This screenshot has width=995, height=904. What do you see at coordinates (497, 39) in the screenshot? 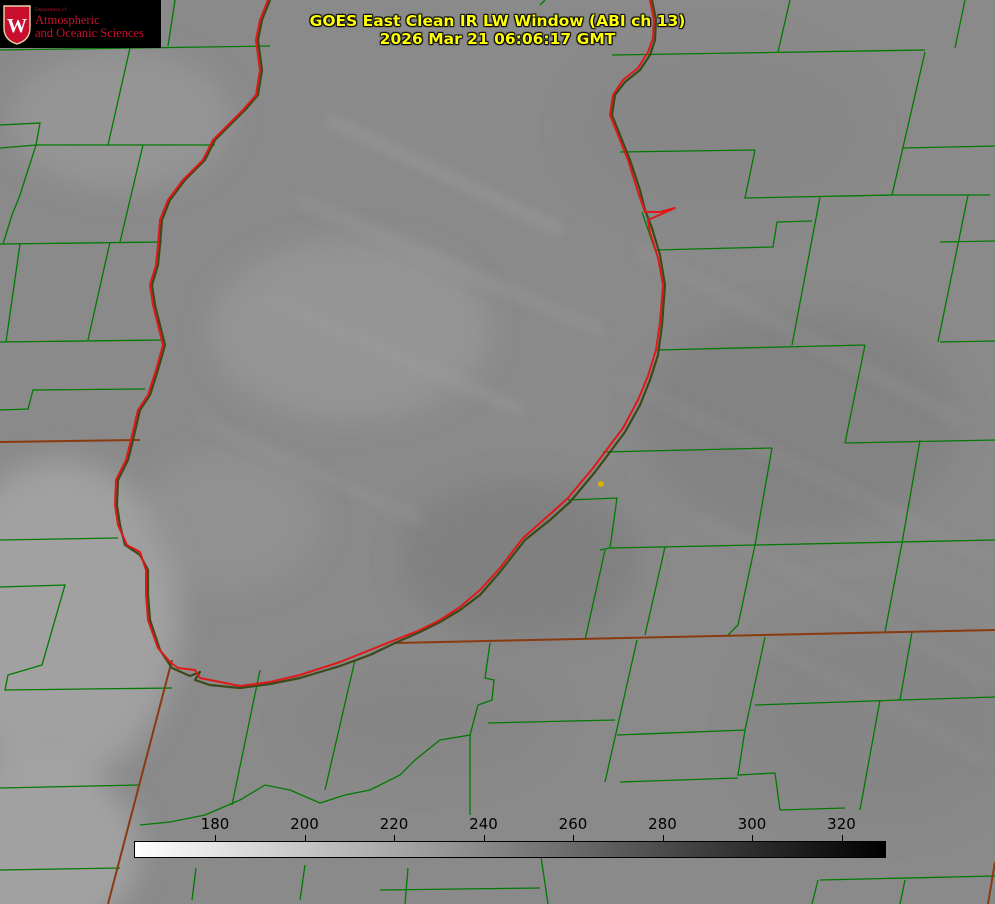
I see `image-timestamp: 2026 Mar 21 06:06:17 GMT` at bounding box center [497, 39].